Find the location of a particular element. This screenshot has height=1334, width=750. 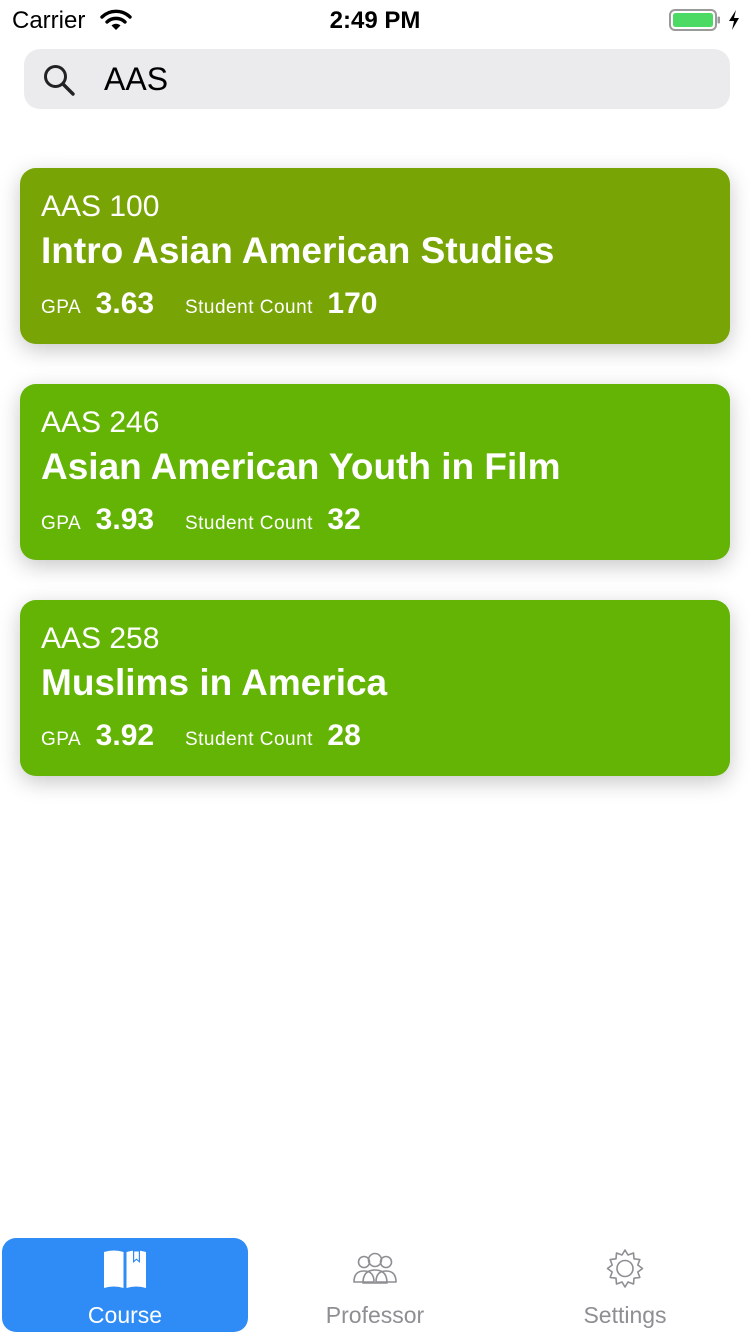

course-code: AAS 100 is located at coordinates (100, 206).